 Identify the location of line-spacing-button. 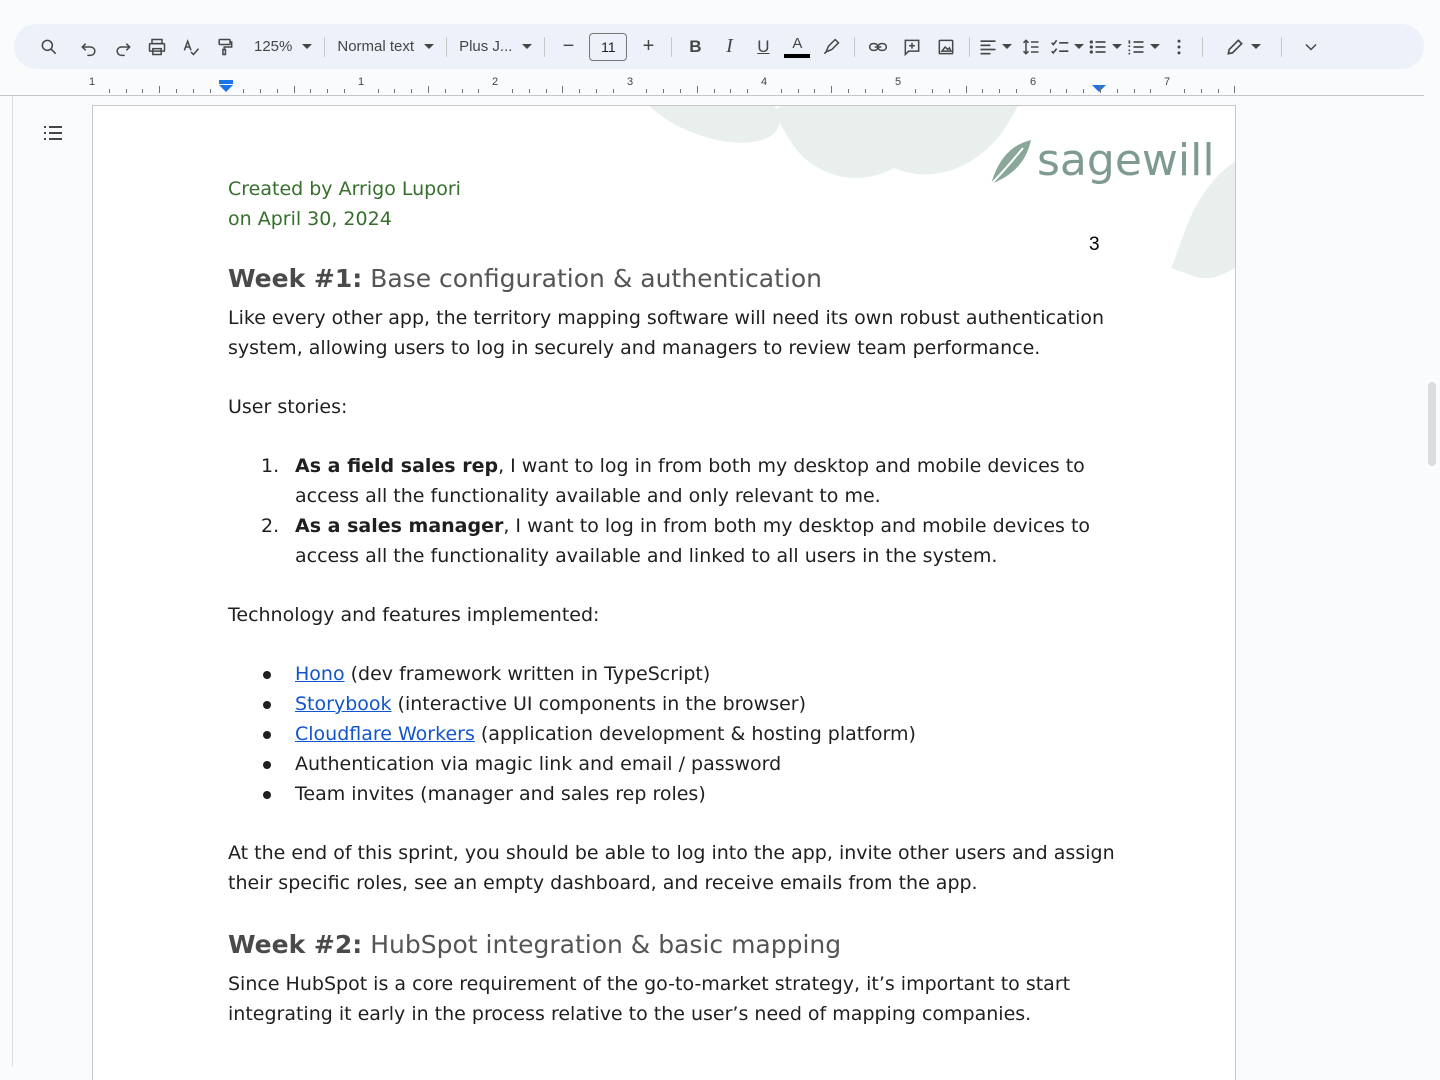
(1031, 47).